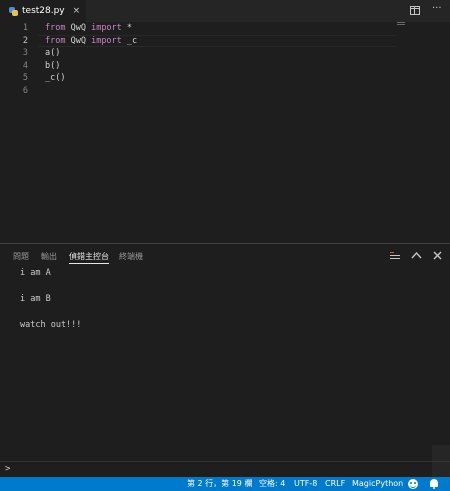 Image resolution: width=450 pixels, height=491 pixels. What do you see at coordinates (437, 255) in the screenshot?
I see `close-panel-icon` at bounding box center [437, 255].